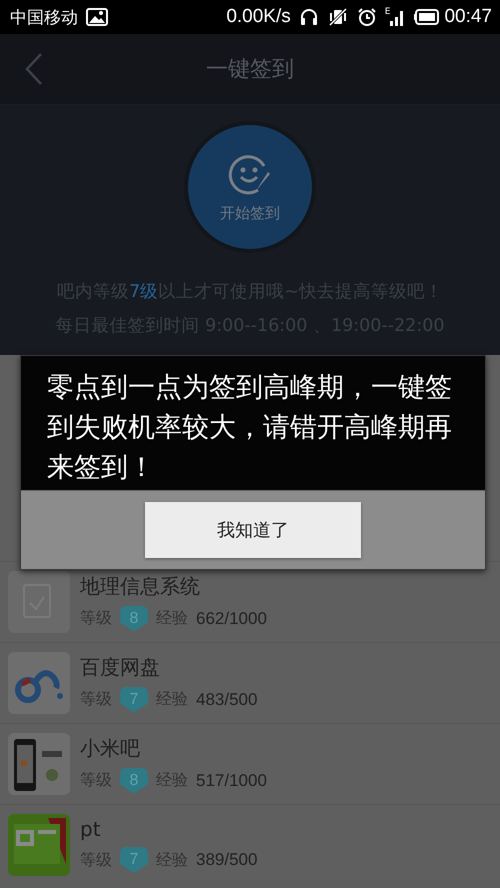  Describe the element at coordinates (91, 829) in the screenshot. I see `forum-name: pt` at that location.